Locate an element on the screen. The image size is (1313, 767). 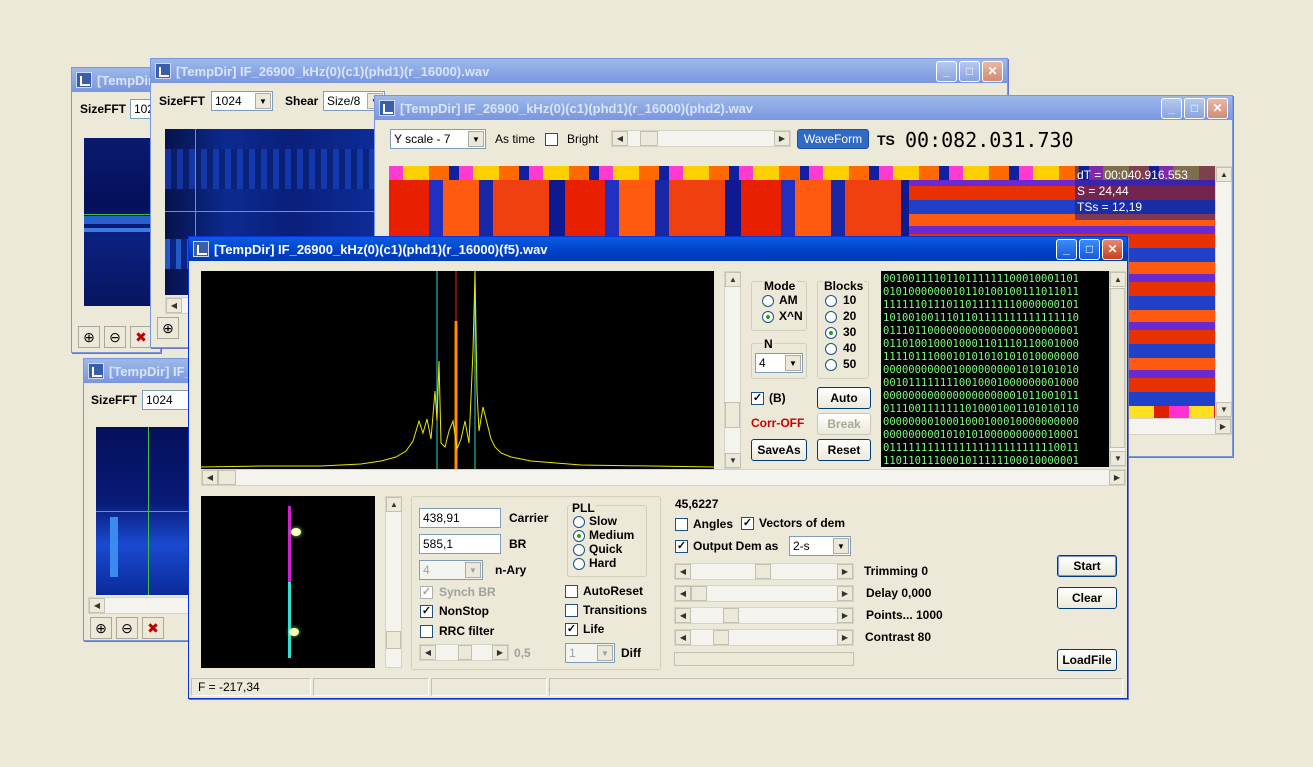
carrier-field: 438,91 is located at coordinates (460, 518).